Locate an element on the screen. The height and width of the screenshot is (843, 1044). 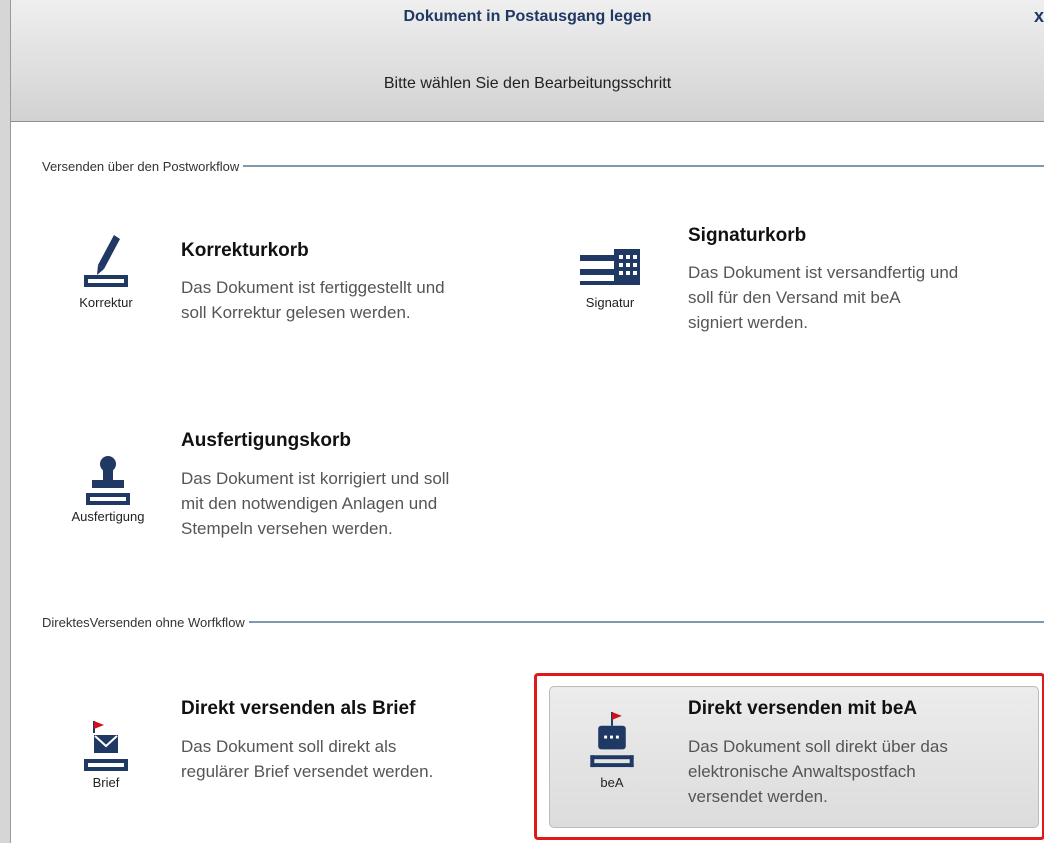
stamp-icon is located at coordinates (108, 480).